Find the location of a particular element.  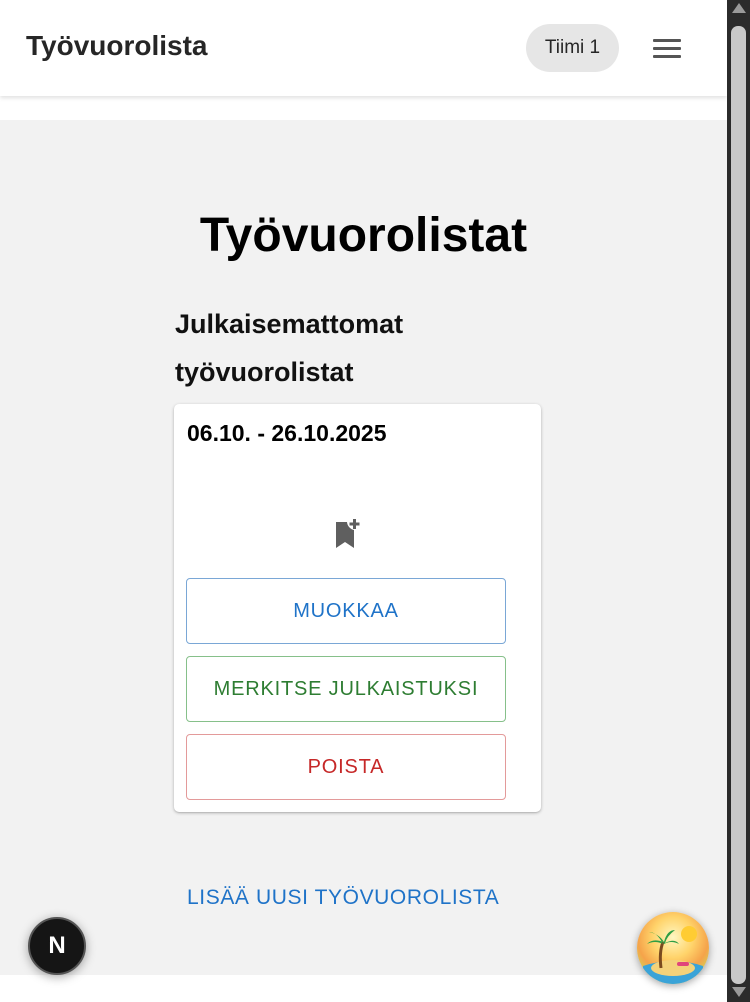

nextjs-logo-letter: N is located at coordinates (57, 945).